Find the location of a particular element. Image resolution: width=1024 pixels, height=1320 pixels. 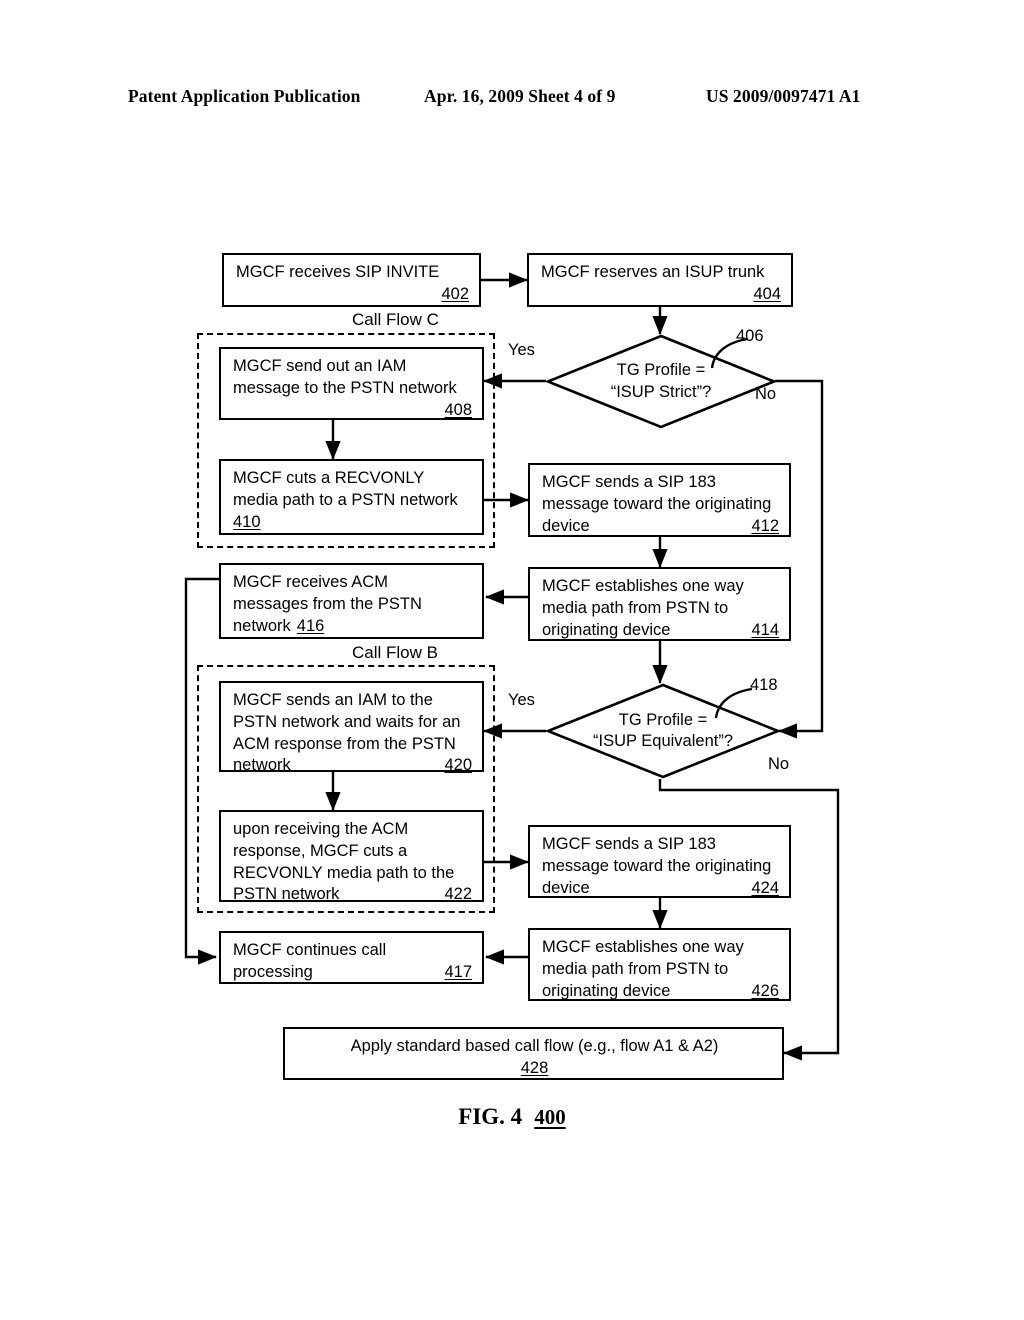

node-422-line-4: PSTN network is located at coordinates (286, 894).